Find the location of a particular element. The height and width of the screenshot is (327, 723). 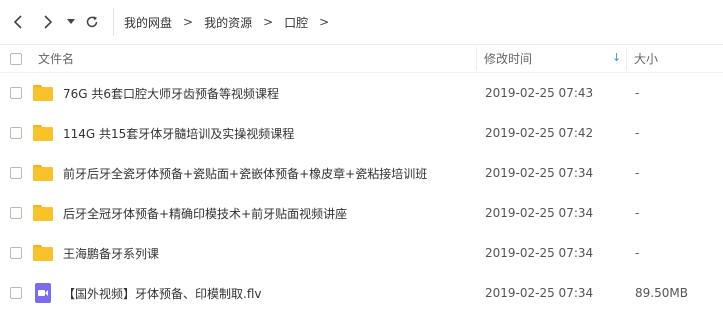

breadcrumb-item-my-resources: 我的资源 is located at coordinates (228, 22).